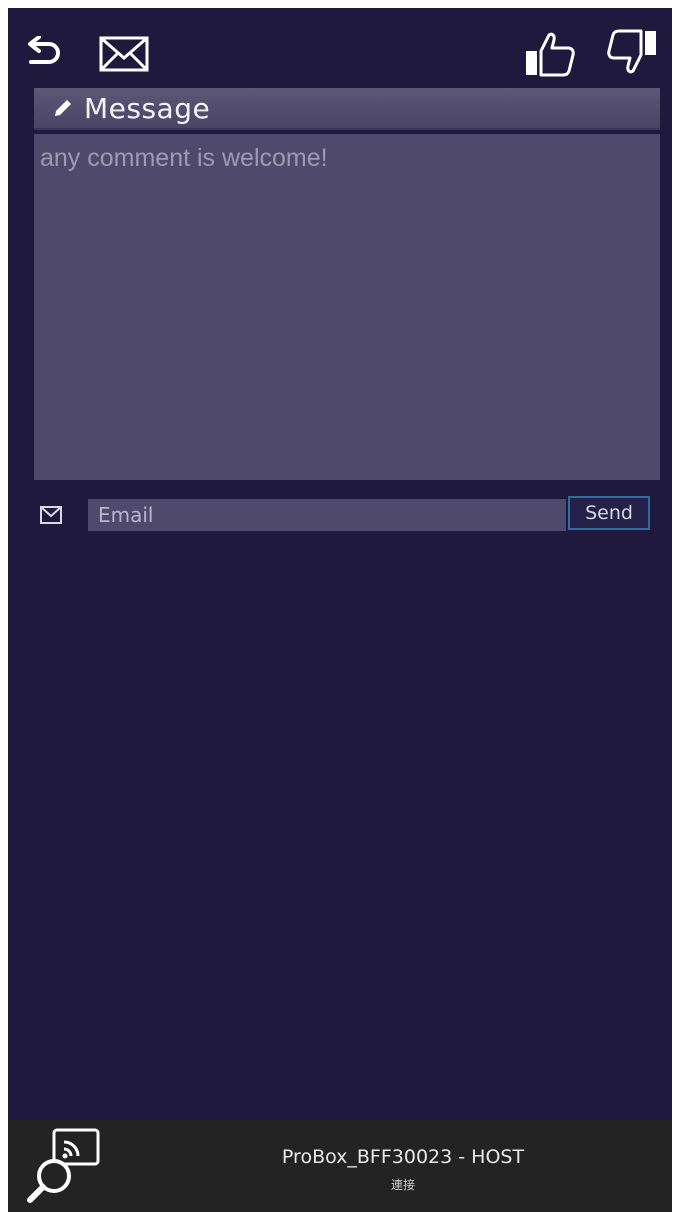 Image resolution: width=680 pixels, height=1212 pixels. I want to click on back-arrow-icon, so click(44, 50).